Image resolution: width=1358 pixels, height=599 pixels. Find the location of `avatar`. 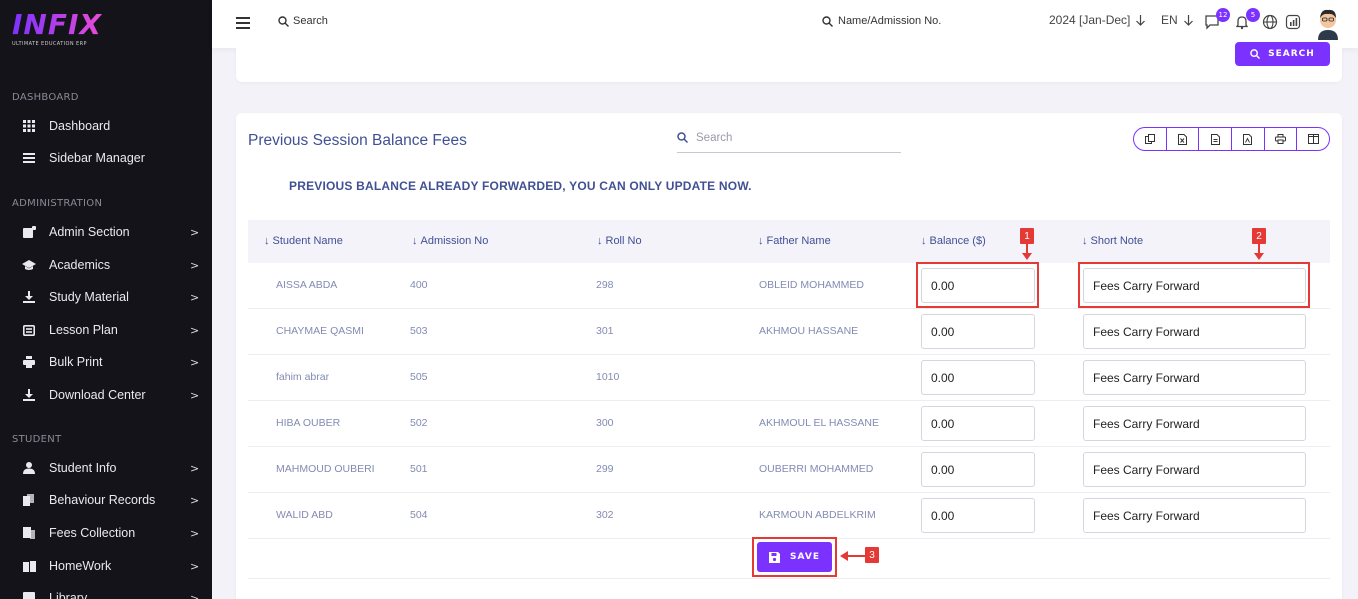

avatar is located at coordinates (1328, 23).